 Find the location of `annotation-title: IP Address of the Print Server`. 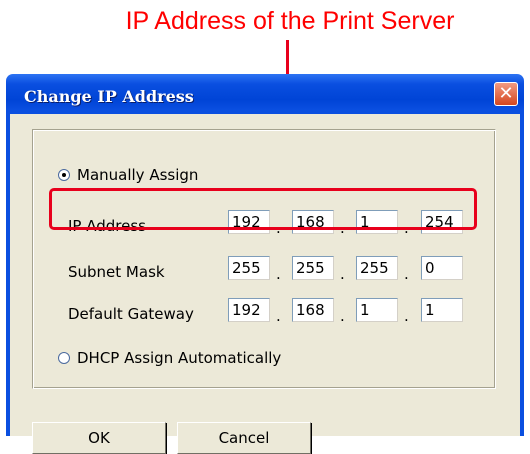

annotation-title: IP Address of the Print Server is located at coordinates (290, 21).